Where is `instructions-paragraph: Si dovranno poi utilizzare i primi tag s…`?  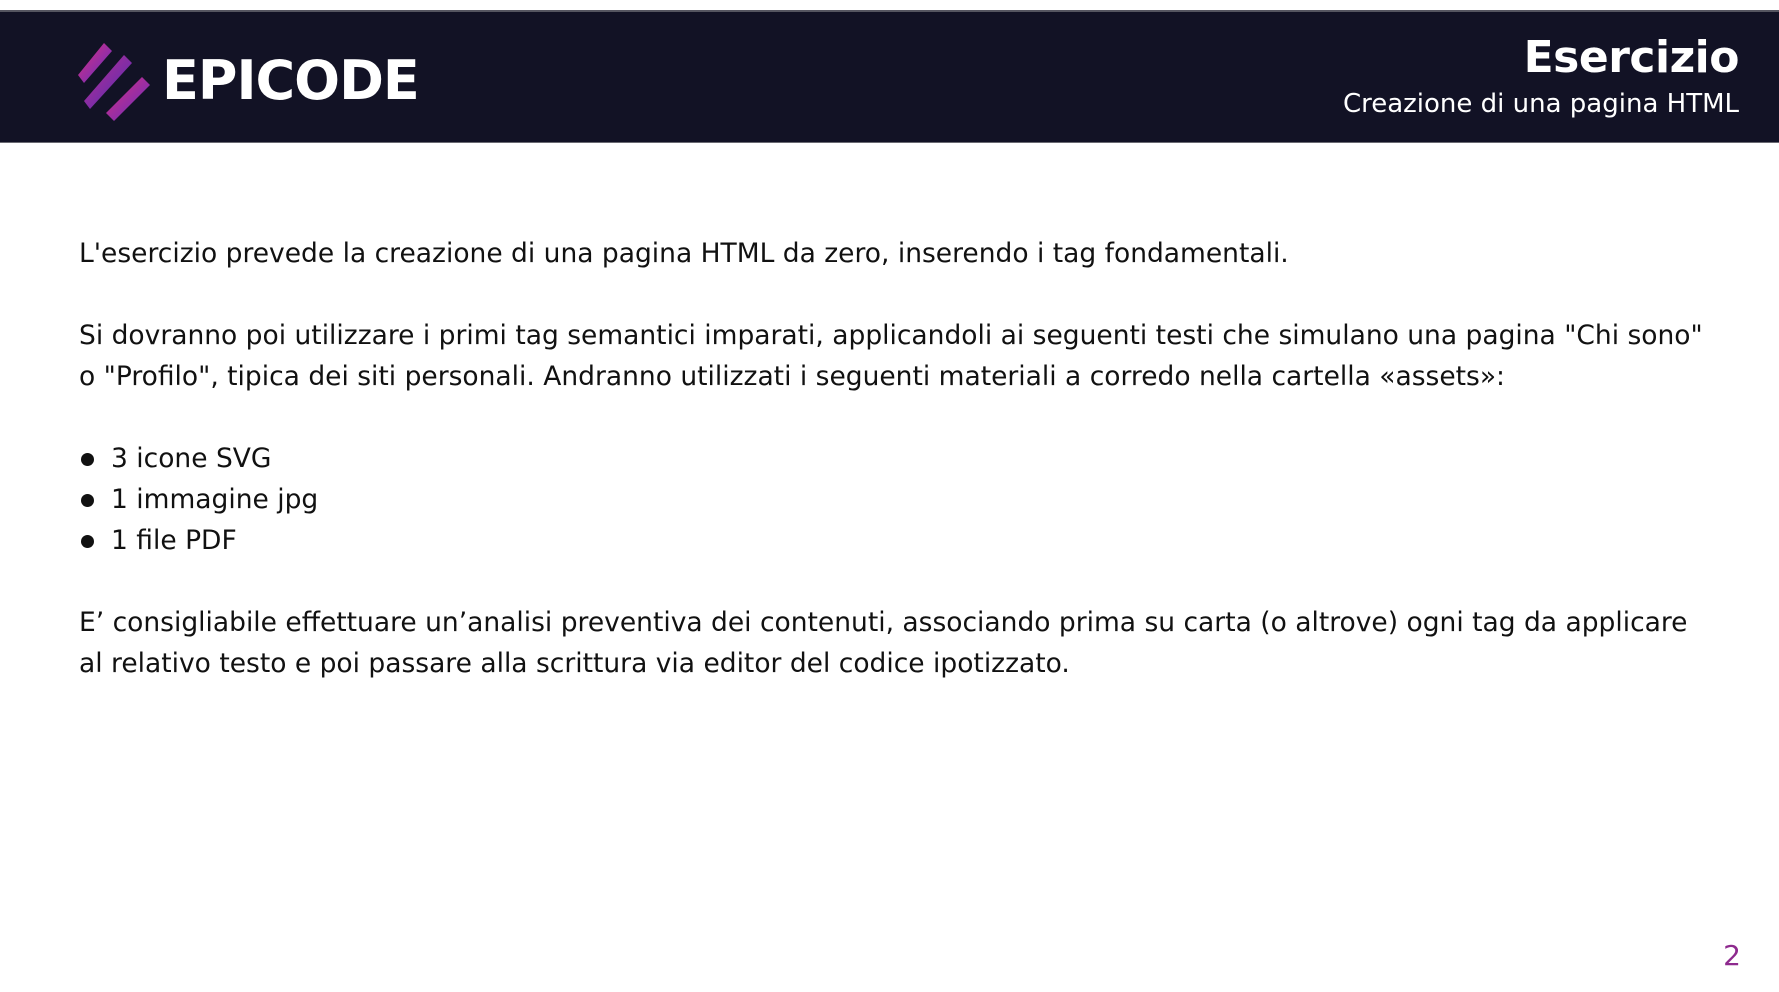 instructions-paragraph: Si dovranno poi utilizzare i primi tag s… is located at coordinates (891, 356).